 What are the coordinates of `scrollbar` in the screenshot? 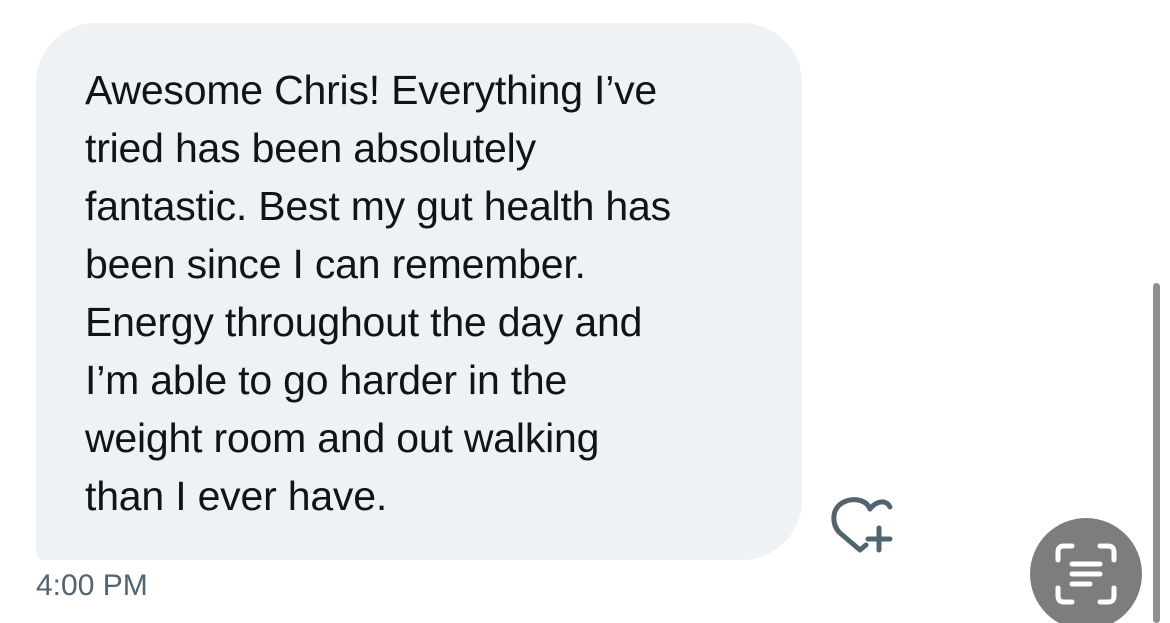 It's located at (1156, 453).